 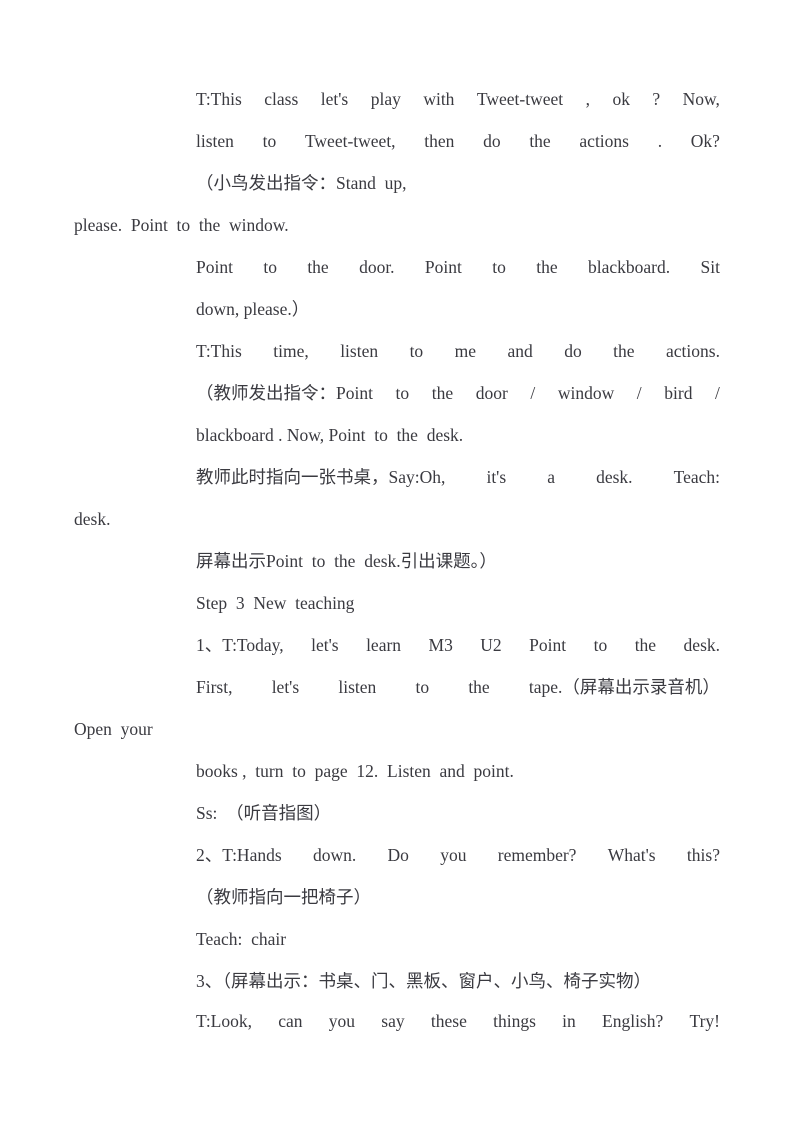 What do you see at coordinates (458, 645) in the screenshot?
I see `text-line-indent: 1、T:Today, let's learn M3 U2 Point to the desk.` at bounding box center [458, 645].